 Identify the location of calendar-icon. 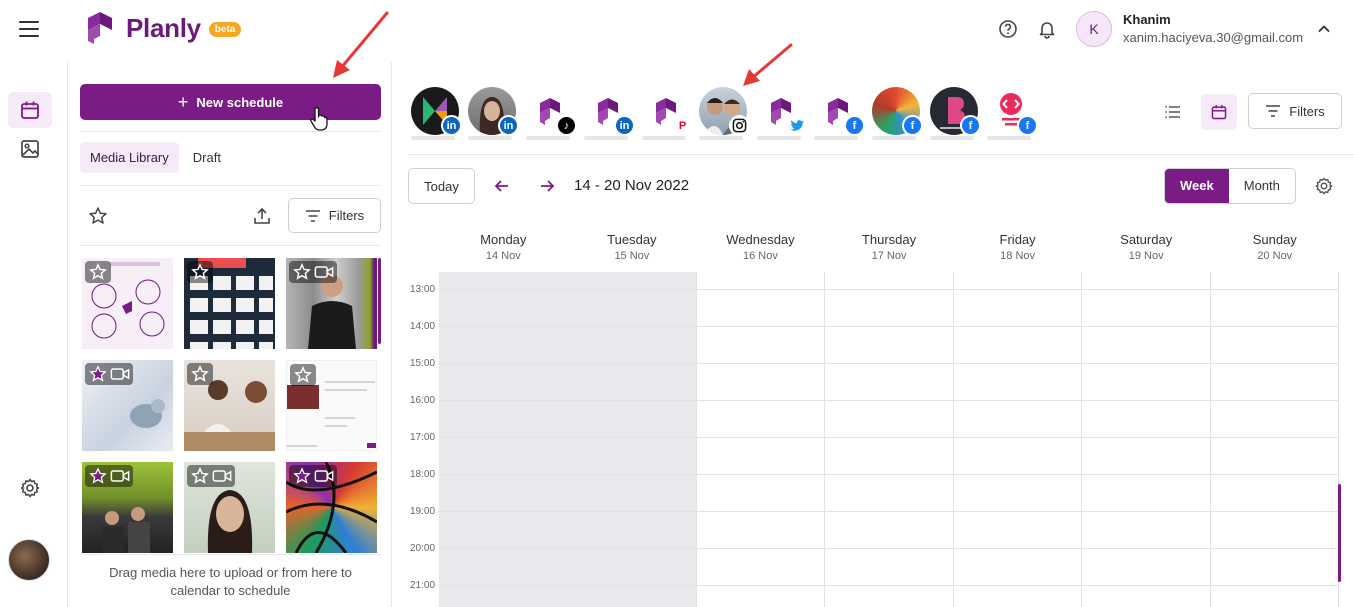
(1219, 112).